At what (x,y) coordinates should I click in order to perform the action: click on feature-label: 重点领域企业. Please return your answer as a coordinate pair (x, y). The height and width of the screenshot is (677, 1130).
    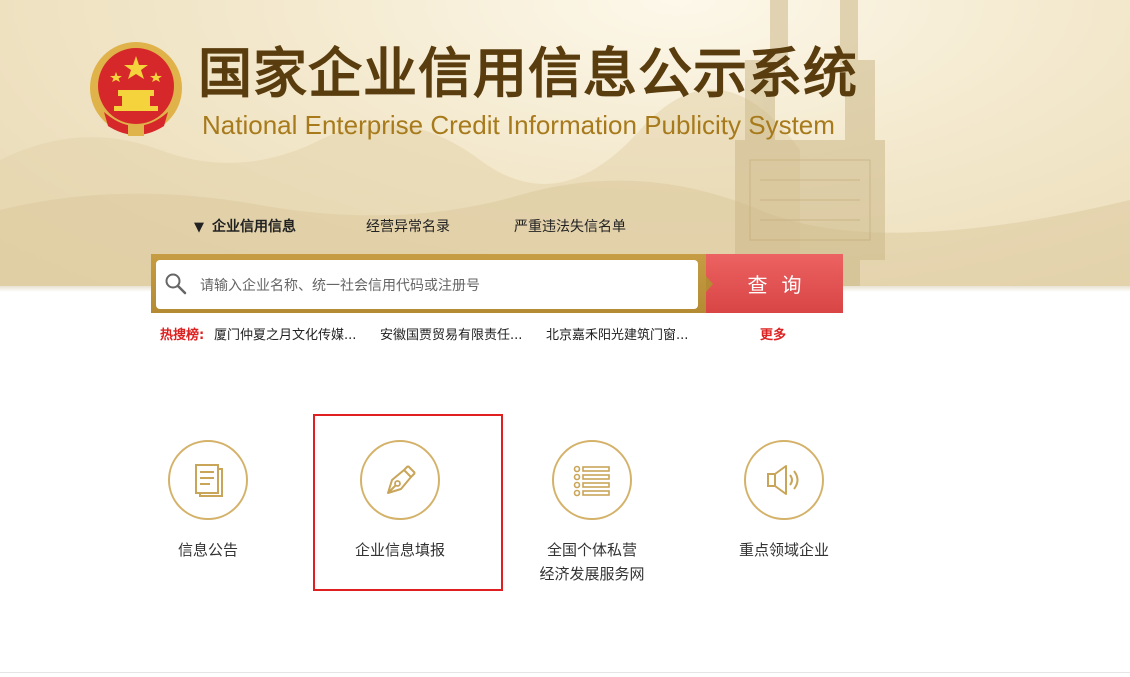
    Looking at the image, I should click on (783, 550).